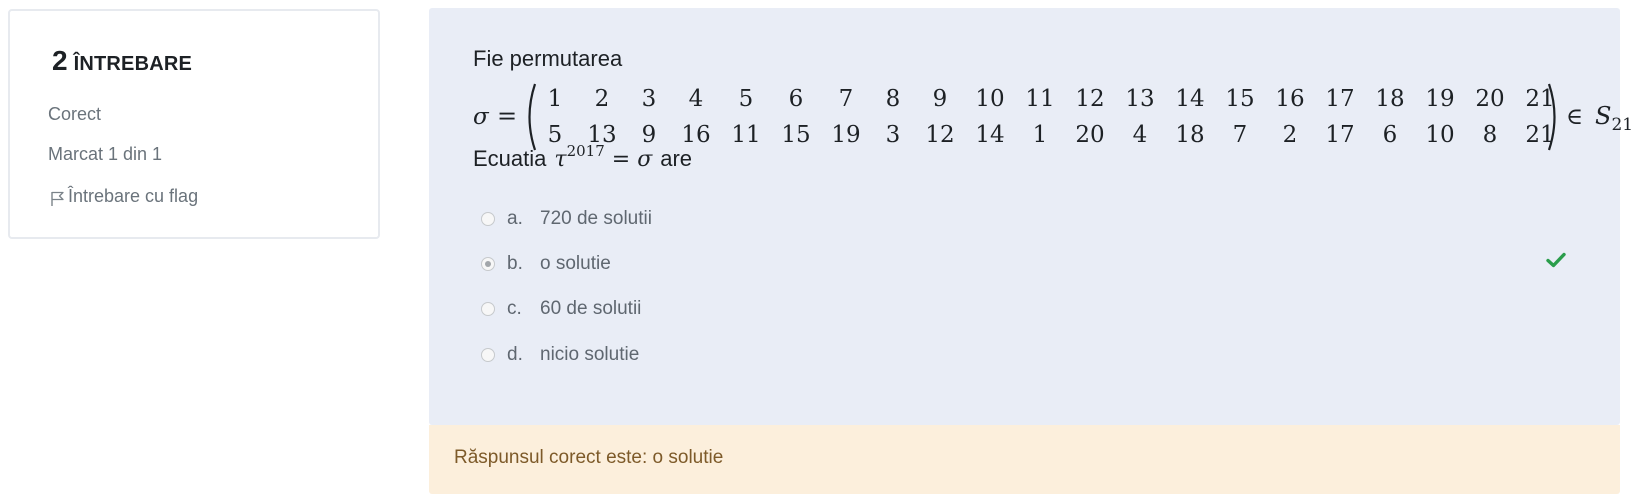  I want to click on answer-text-d: nicio solutie, so click(590, 354).